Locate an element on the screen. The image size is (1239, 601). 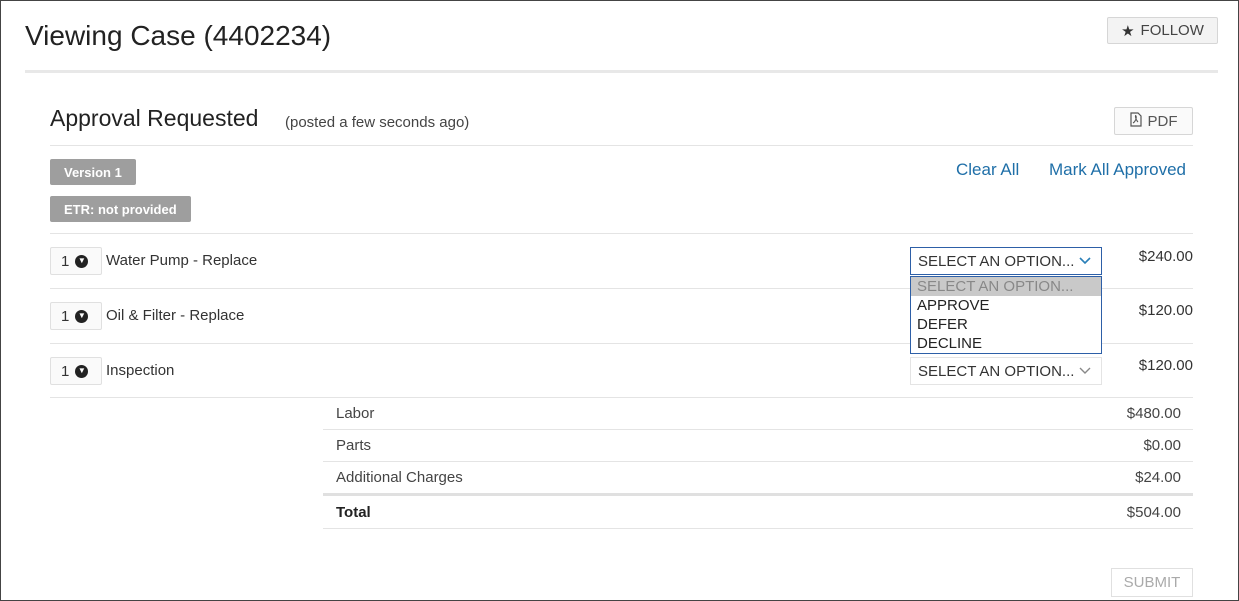
additional-charges-label: Additional Charges is located at coordinates (399, 477).